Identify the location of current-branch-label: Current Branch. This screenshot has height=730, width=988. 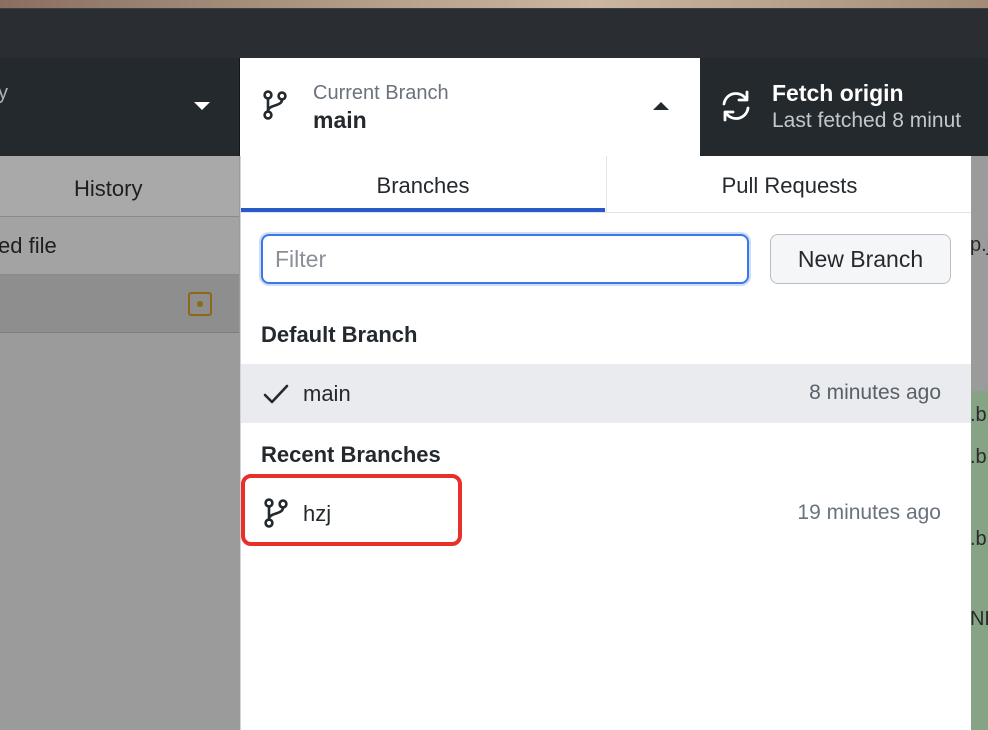
(381, 93).